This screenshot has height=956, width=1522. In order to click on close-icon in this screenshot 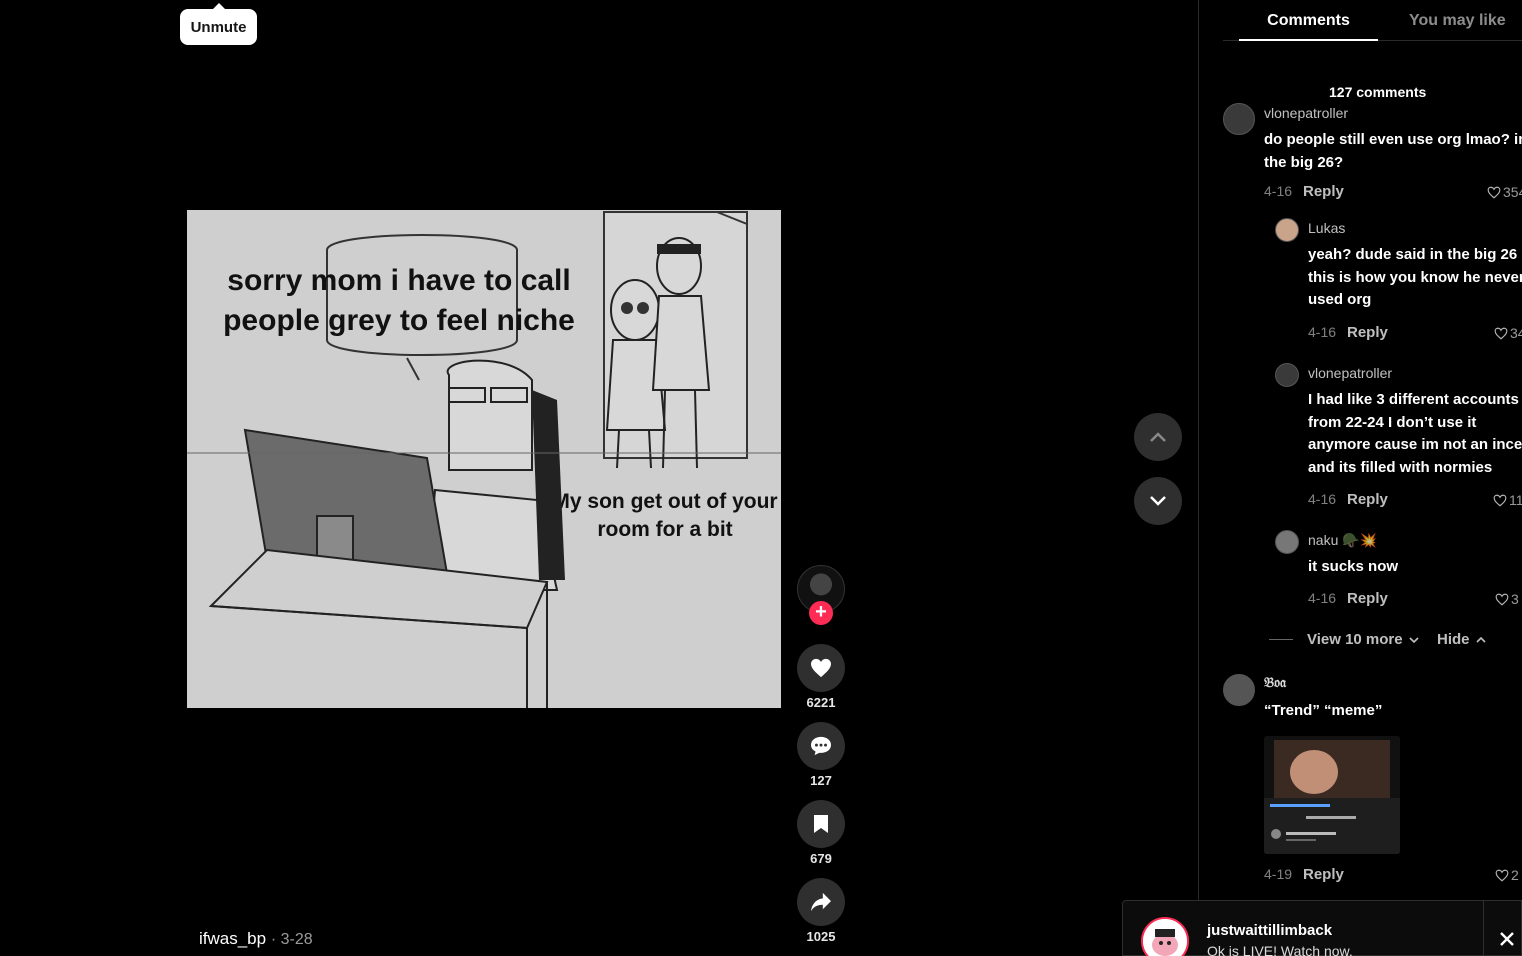, I will do `click(1507, 939)`.